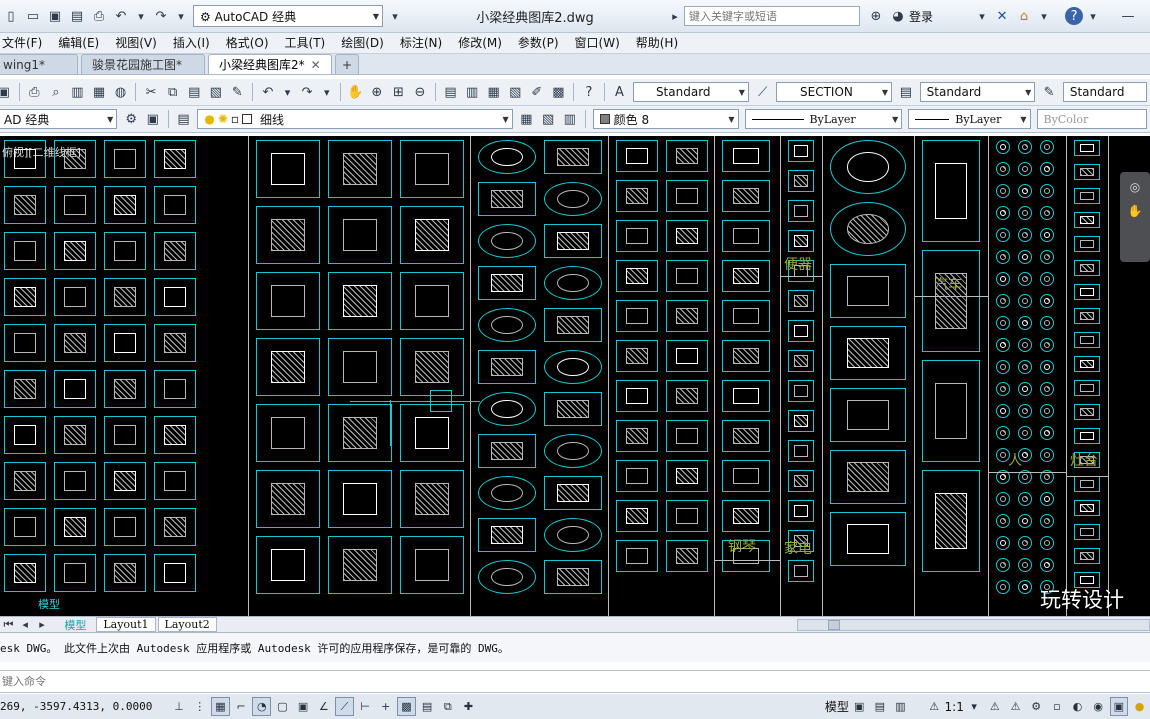 The width and height of the screenshot is (1150, 719). Describe the element at coordinates (898, 16) in the screenshot. I see `user-icon: ◕` at that location.